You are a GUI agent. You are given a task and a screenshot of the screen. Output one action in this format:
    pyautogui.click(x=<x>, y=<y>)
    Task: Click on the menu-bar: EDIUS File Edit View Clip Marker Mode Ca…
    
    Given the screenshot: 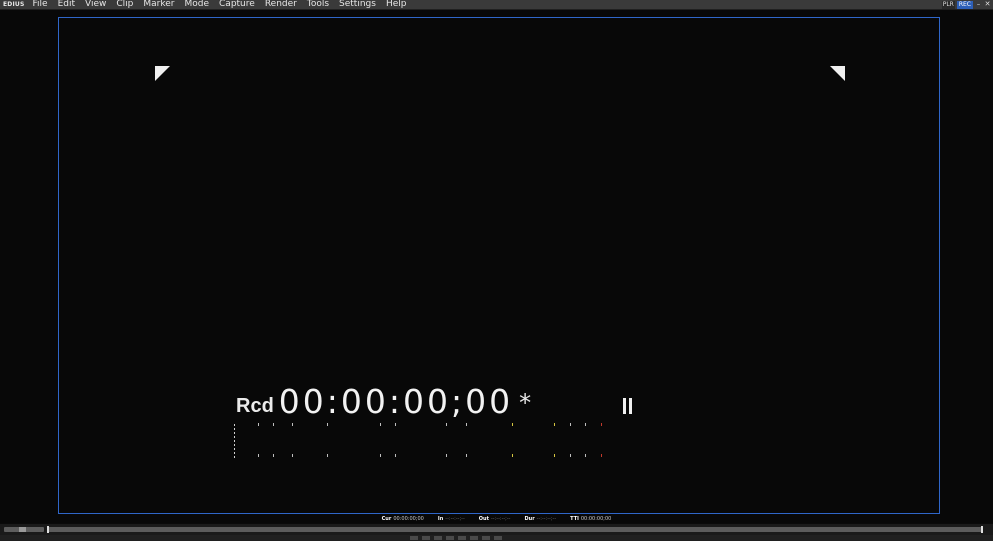 What is the action you would take?
    pyautogui.click(x=496, y=5)
    